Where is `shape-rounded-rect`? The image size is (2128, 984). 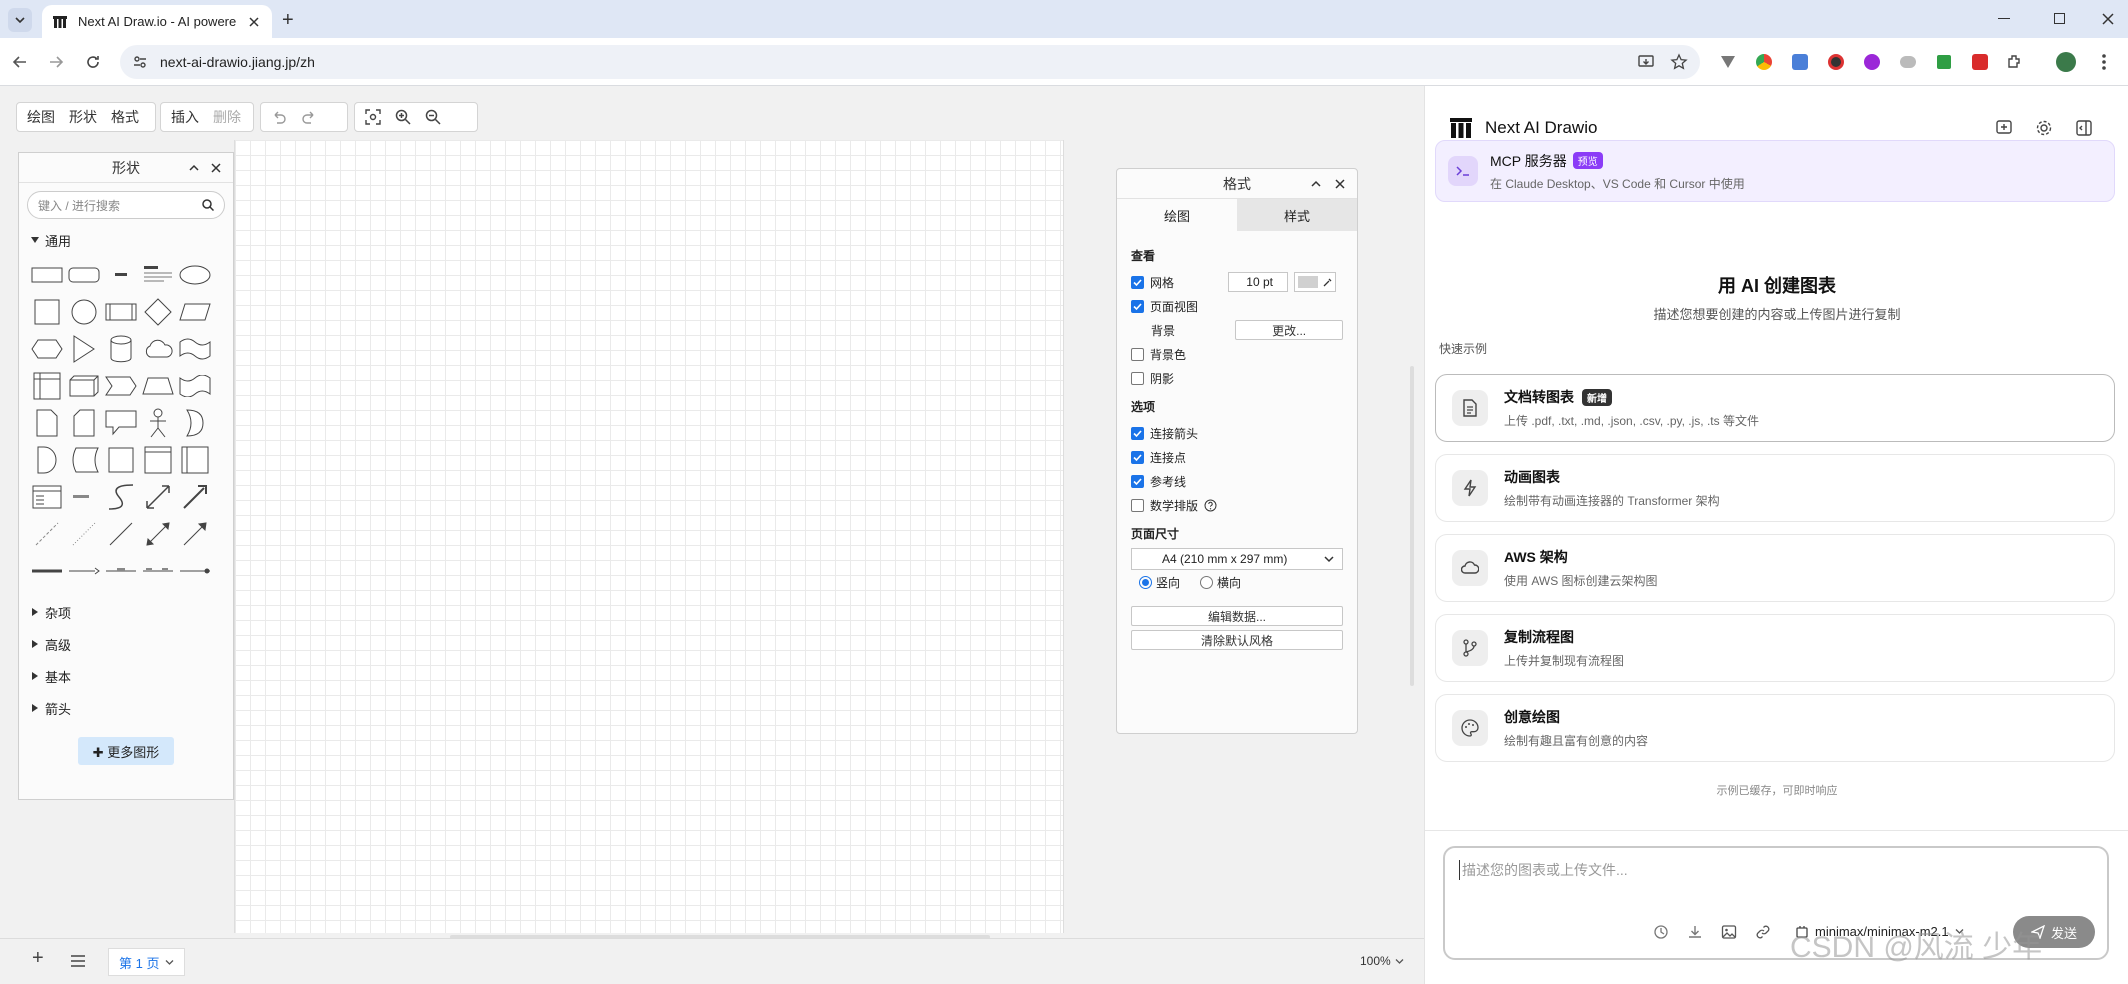 shape-rounded-rect is located at coordinates (84, 275).